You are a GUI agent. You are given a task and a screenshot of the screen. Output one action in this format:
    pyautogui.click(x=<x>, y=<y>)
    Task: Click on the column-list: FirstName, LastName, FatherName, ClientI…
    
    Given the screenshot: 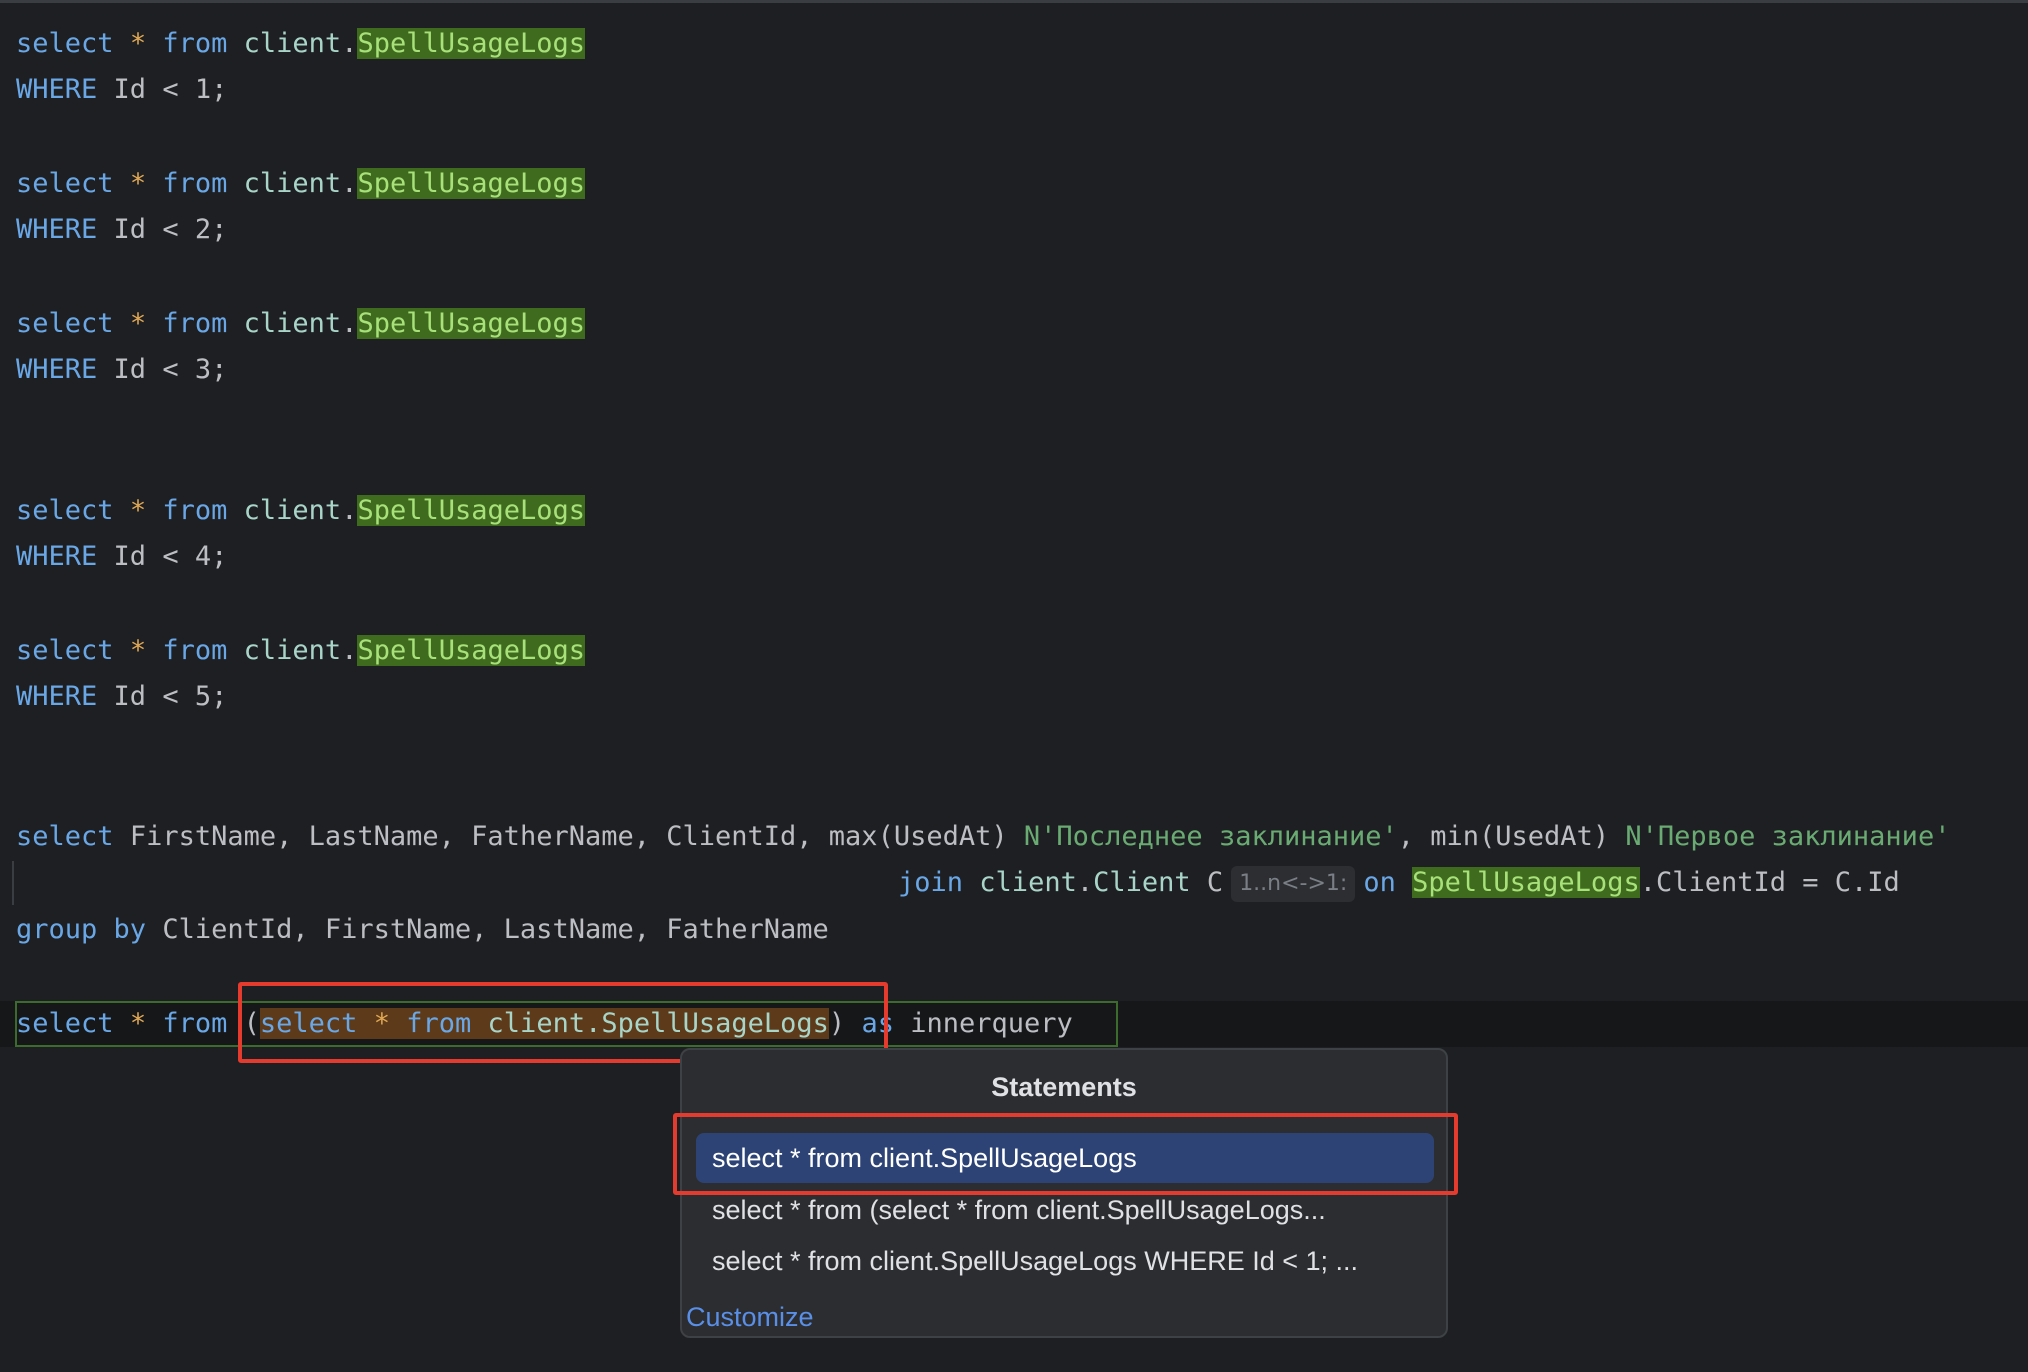 What is the action you would take?
    pyautogui.click(x=479, y=836)
    